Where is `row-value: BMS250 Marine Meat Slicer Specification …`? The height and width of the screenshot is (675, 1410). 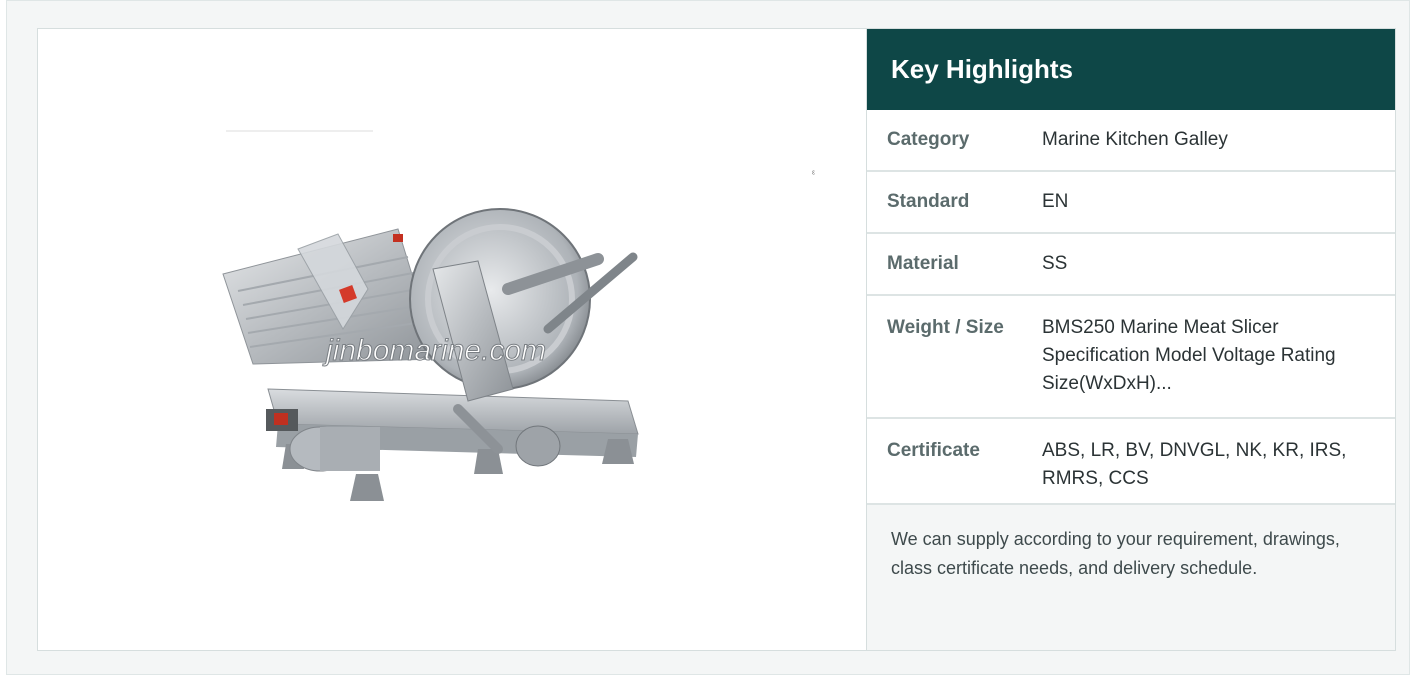
row-value: BMS250 Marine Meat Slicer Specification … is located at coordinates (1189, 355).